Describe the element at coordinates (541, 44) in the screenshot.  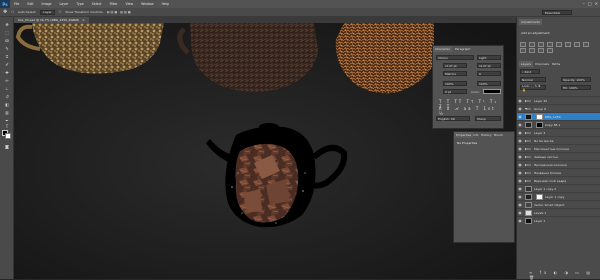
I see `curves-icon` at that location.